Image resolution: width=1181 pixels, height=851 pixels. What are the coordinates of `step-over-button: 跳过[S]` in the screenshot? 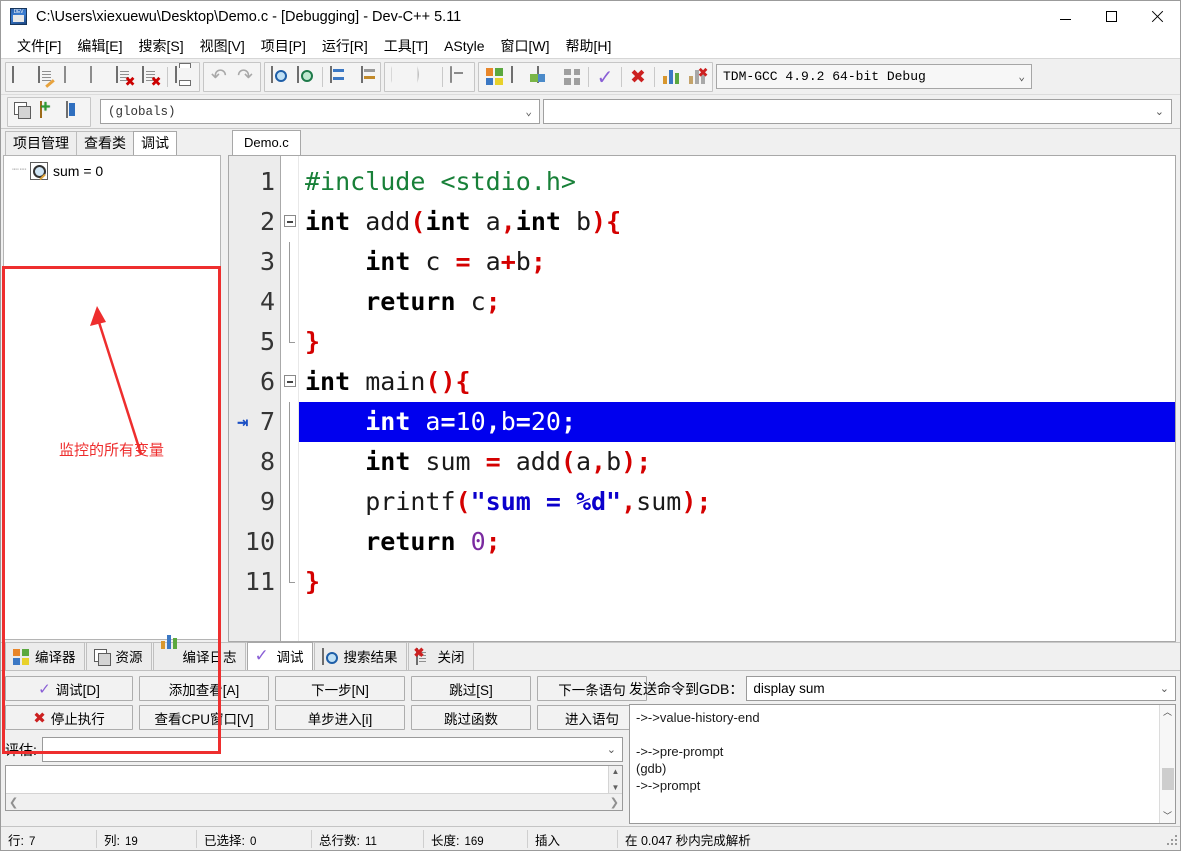 It's located at (471, 688).